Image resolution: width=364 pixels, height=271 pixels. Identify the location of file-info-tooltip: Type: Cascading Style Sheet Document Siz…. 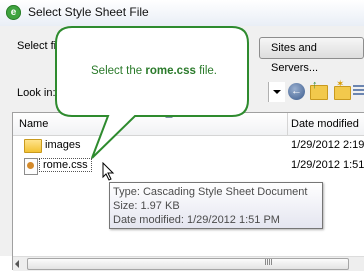
(216, 205).